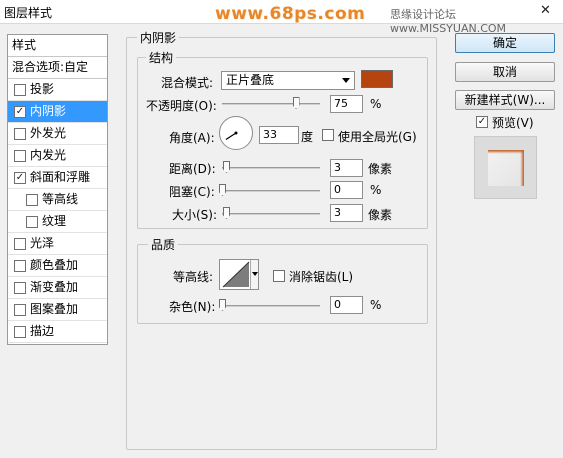 The image size is (563, 458). I want to click on style-item-label: 光泽, so click(42, 243).